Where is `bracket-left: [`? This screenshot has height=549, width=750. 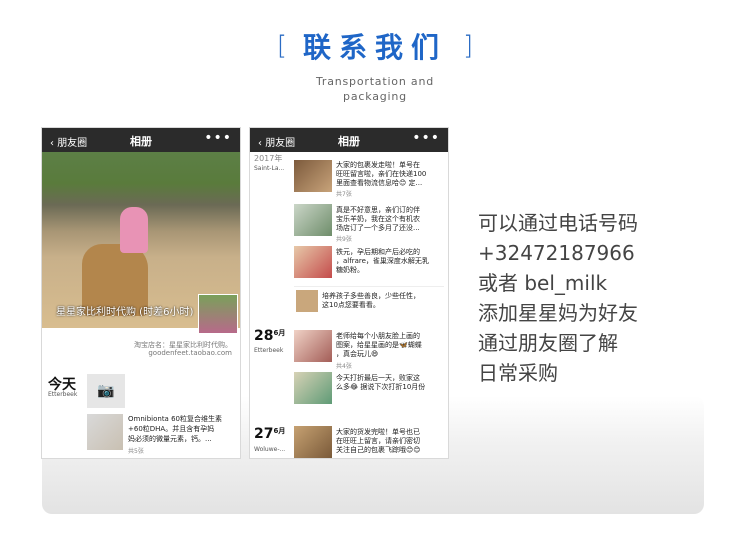 bracket-left: [ is located at coordinates (281, 46).